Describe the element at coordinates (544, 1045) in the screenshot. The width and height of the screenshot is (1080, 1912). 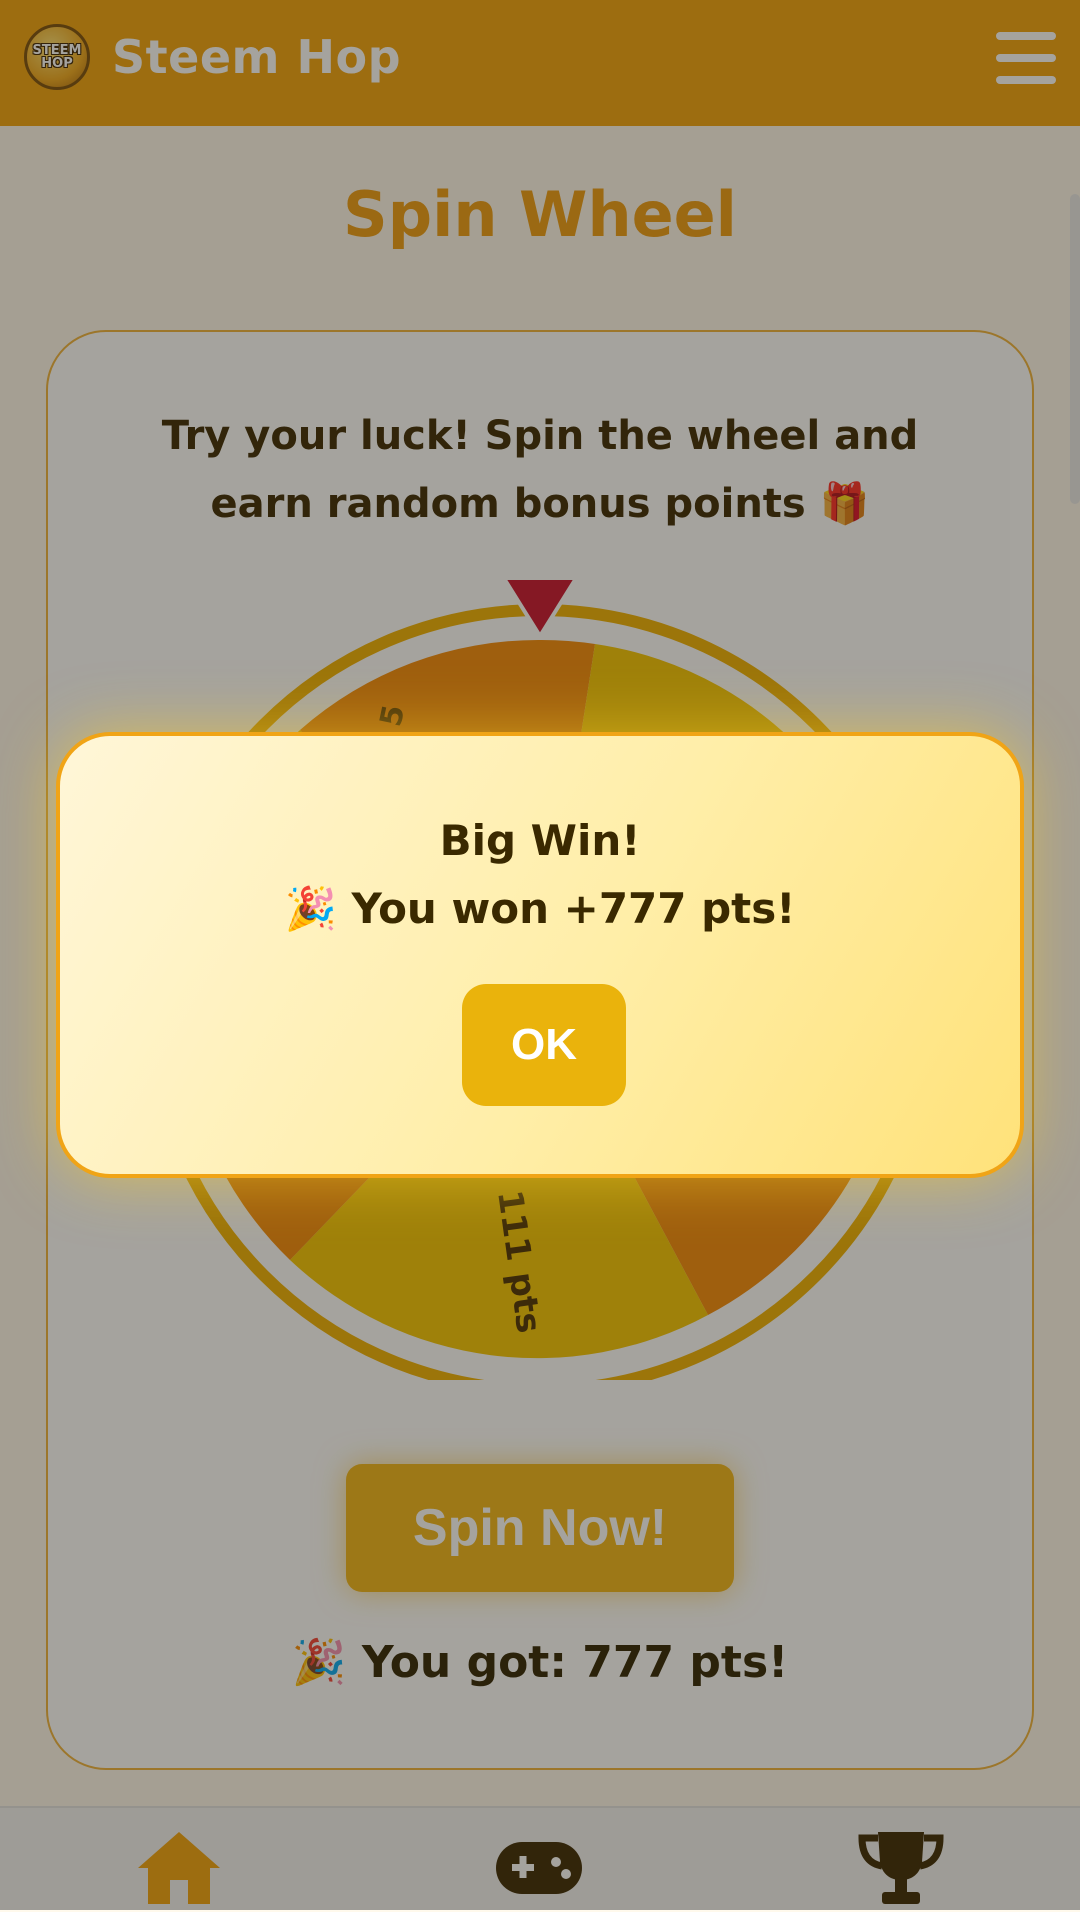
I see `ok-button: OK` at that location.